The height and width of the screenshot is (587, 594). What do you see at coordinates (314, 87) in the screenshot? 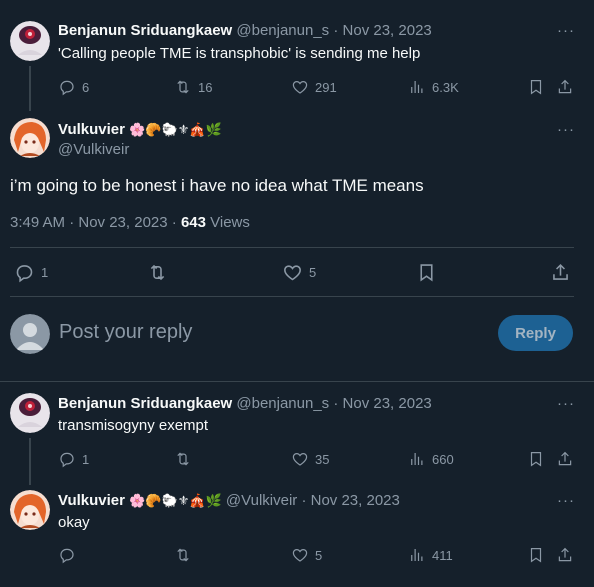
I see `like-button: 291` at bounding box center [314, 87].